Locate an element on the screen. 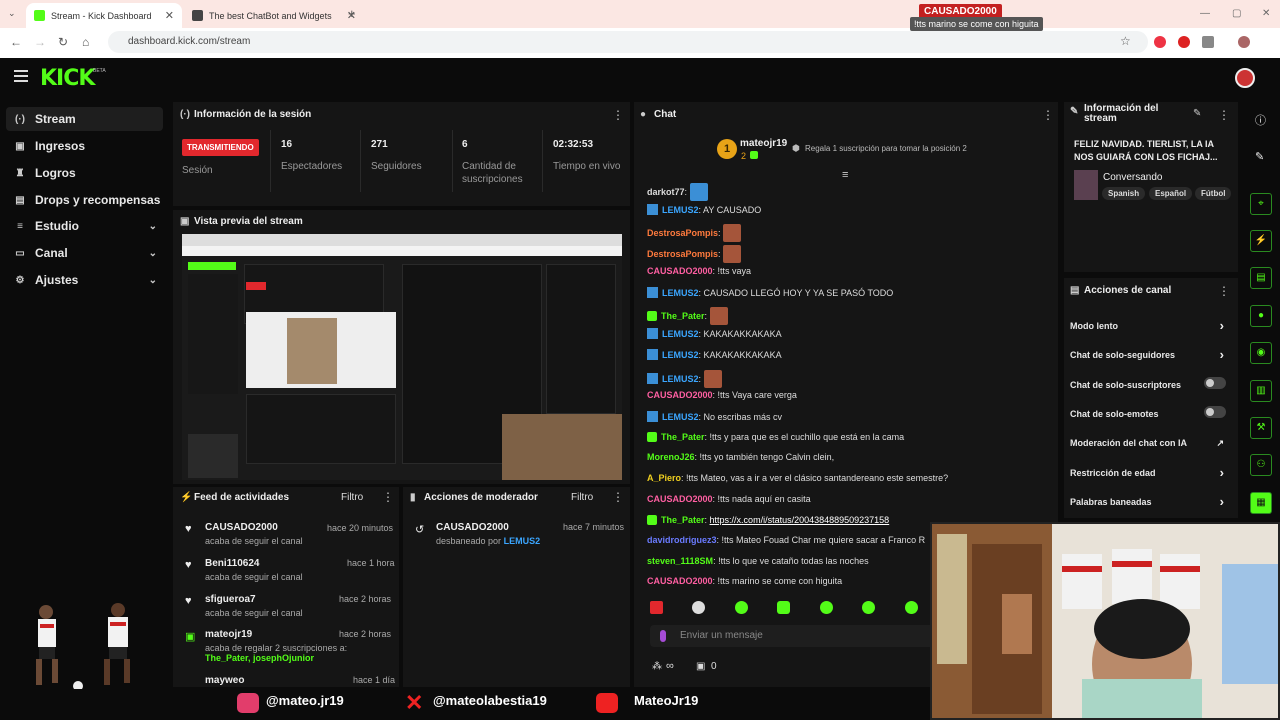  reload-icon: ↻ is located at coordinates (63, 42).